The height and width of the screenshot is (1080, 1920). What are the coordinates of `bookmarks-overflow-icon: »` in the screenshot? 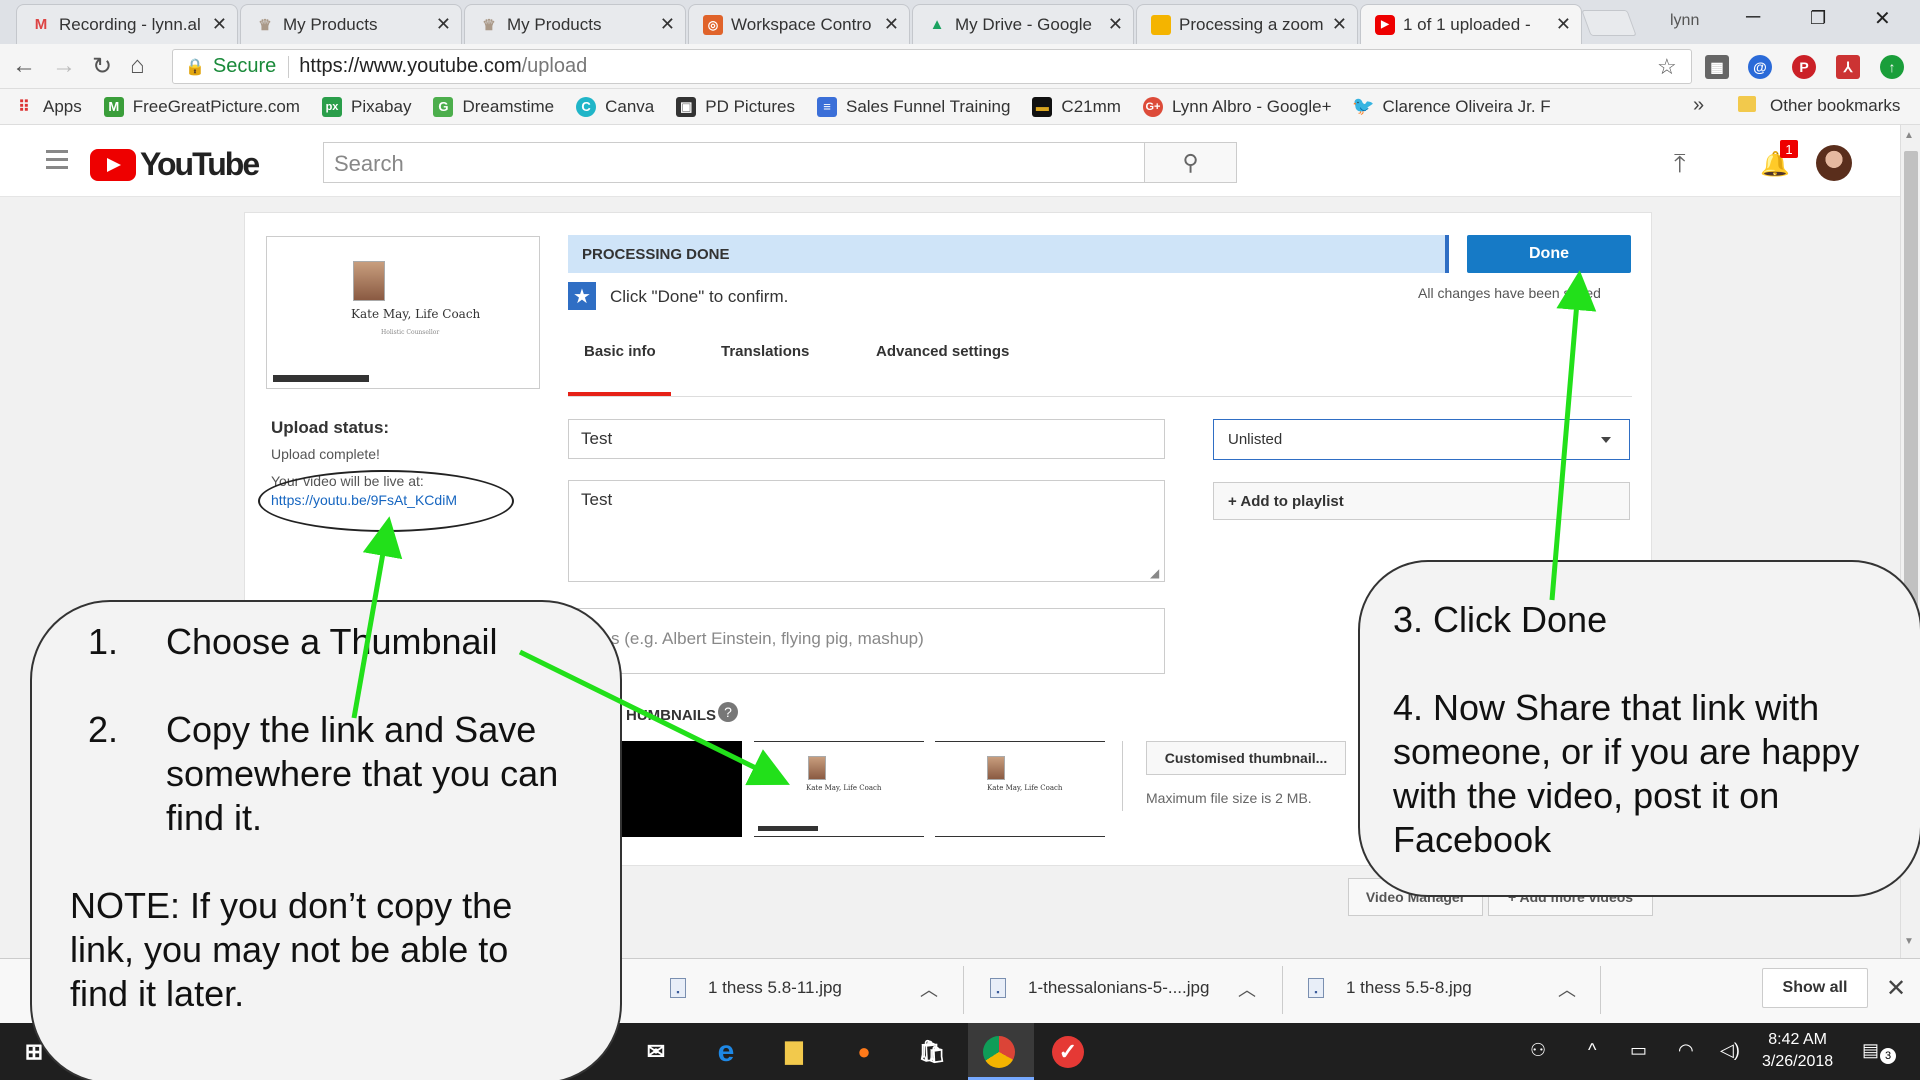 It's located at (1698, 105).